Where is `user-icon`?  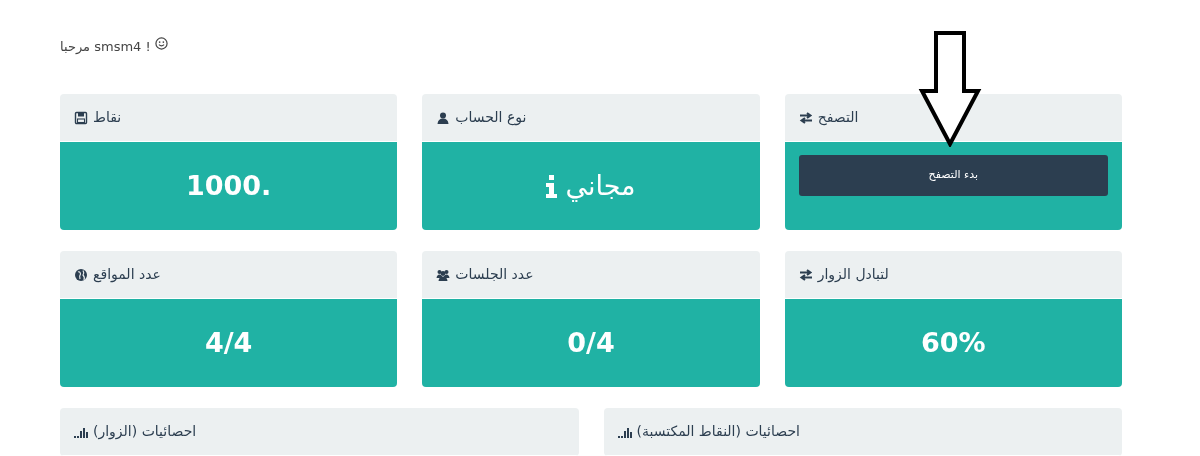 user-icon is located at coordinates (443, 117).